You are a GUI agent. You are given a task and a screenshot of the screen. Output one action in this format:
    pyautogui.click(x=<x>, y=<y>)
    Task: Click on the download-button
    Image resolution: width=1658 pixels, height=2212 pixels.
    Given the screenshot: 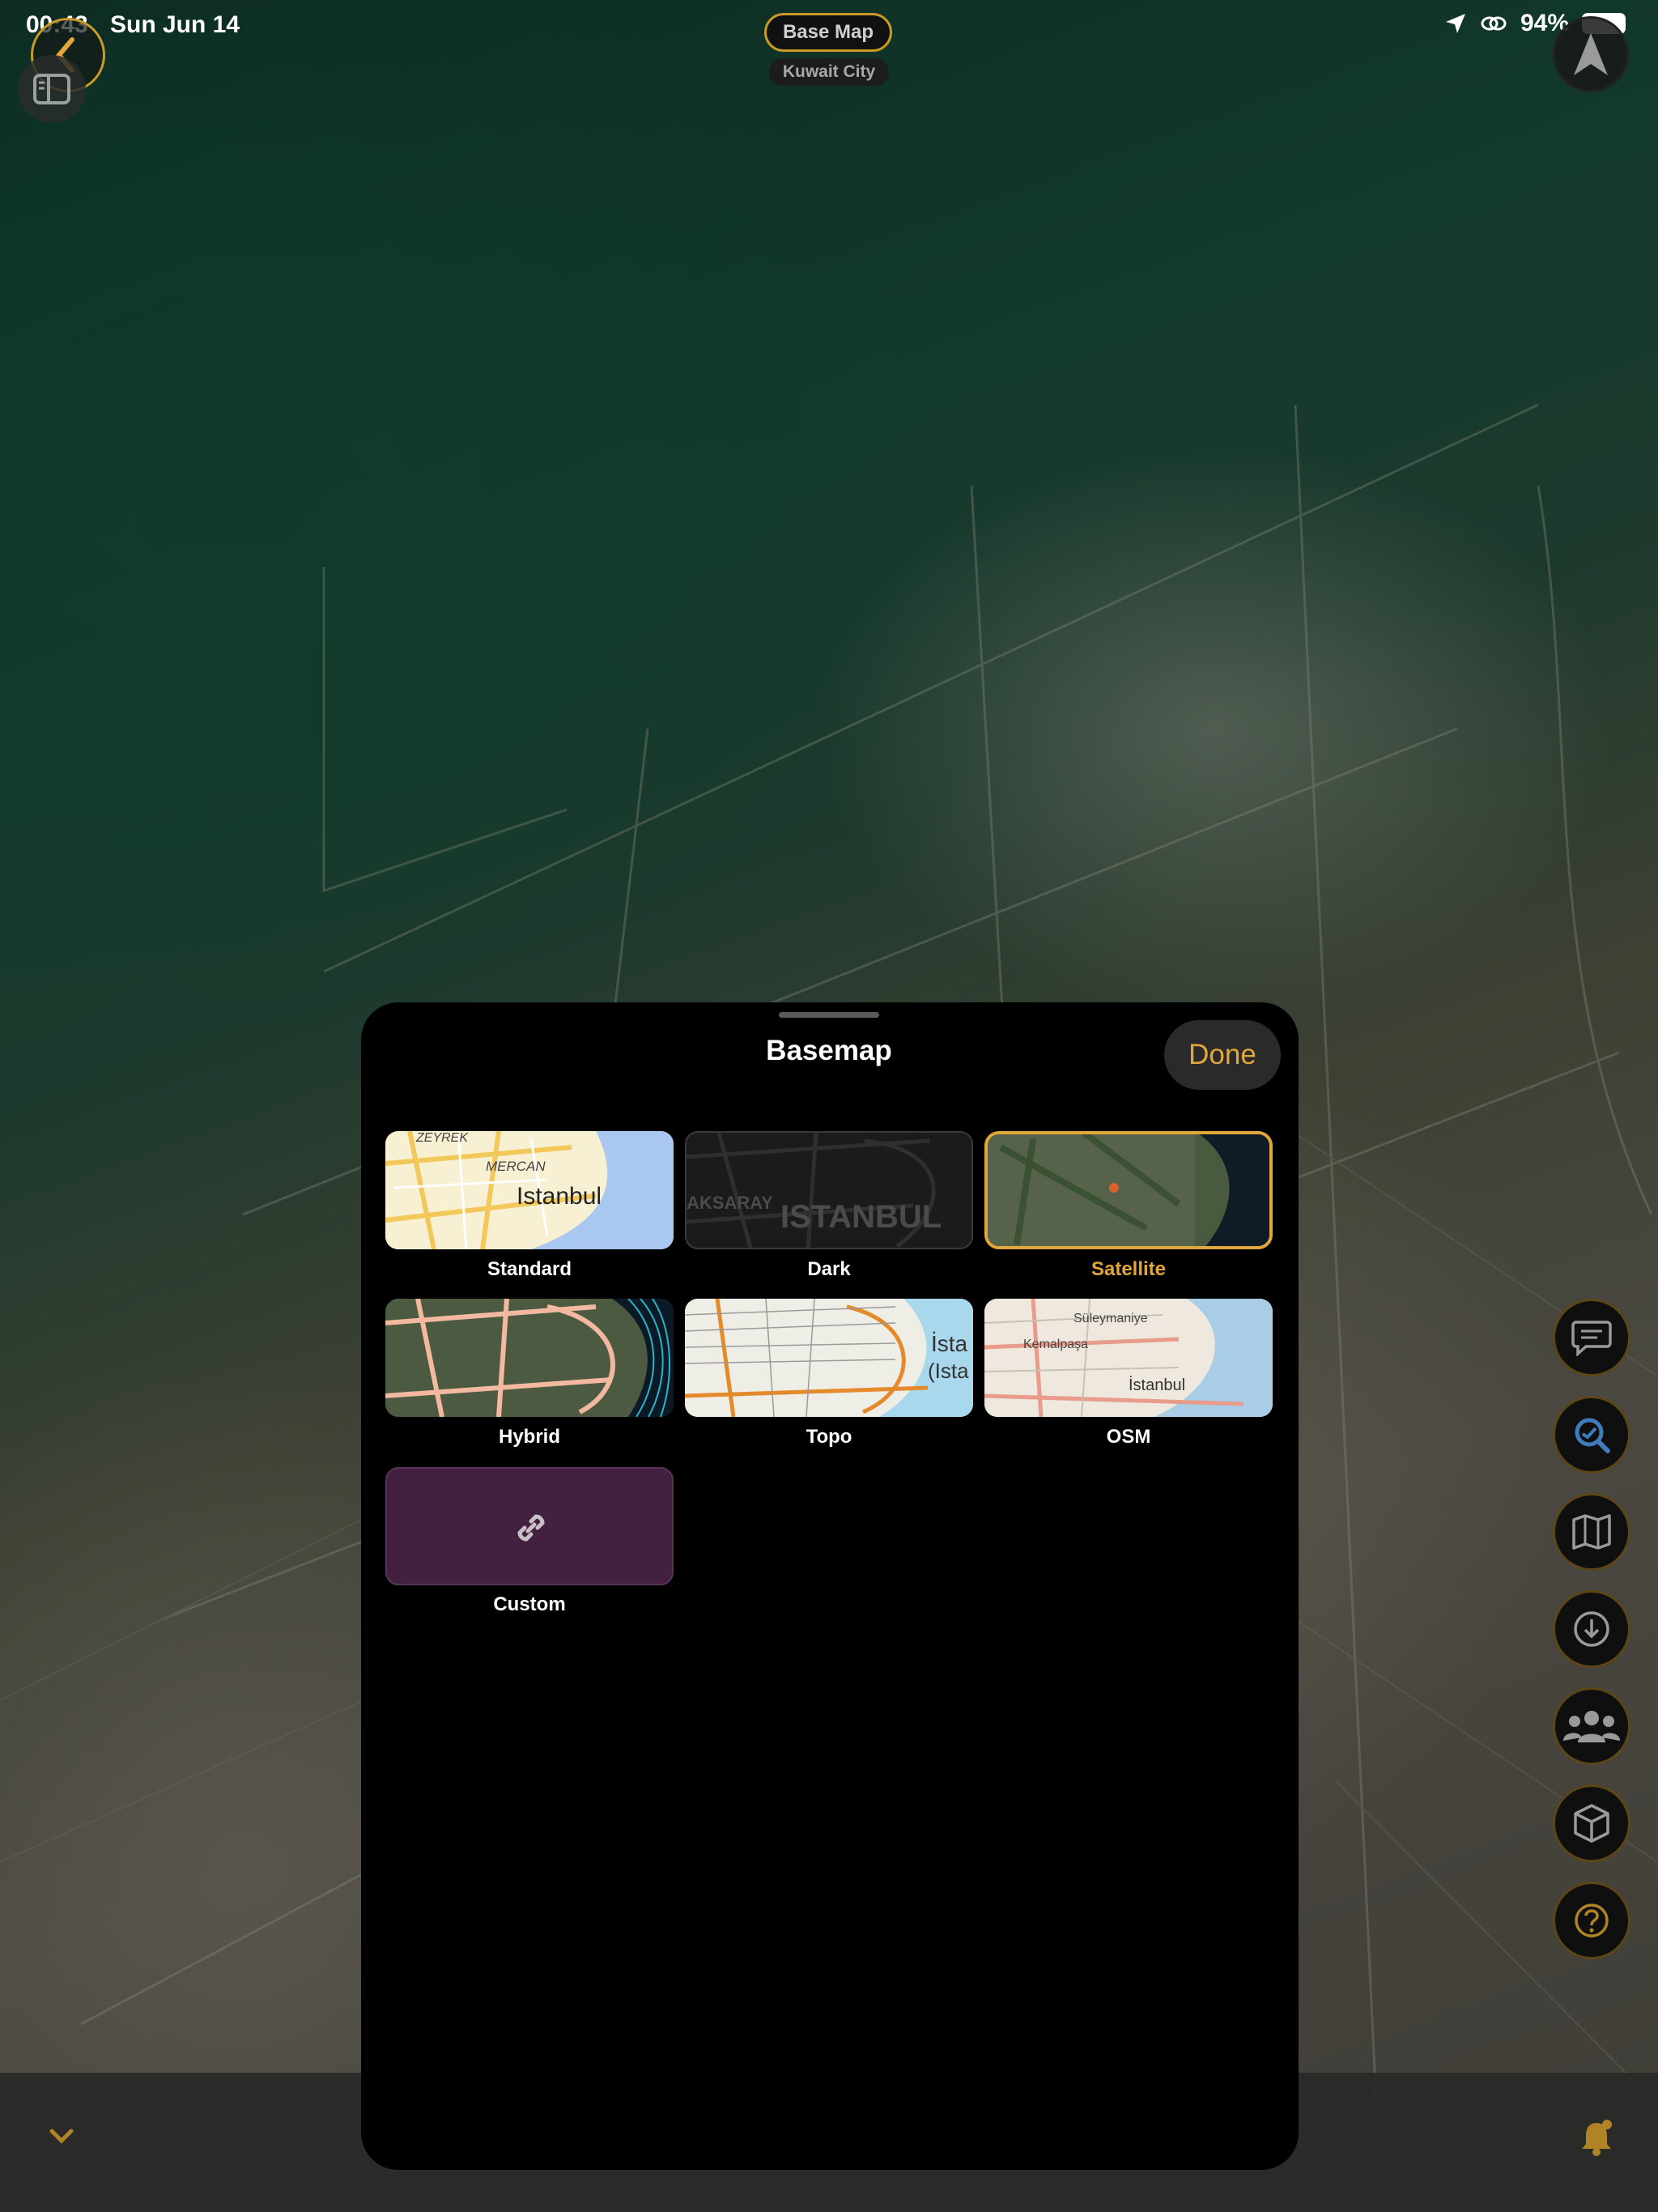 What is the action you would take?
    pyautogui.click(x=1591, y=1629)
    